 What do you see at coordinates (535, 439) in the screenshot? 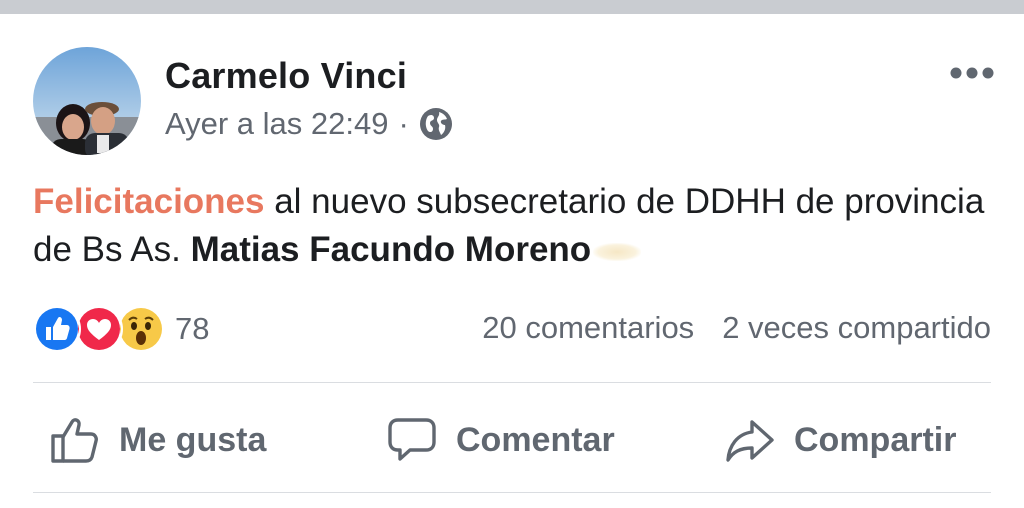
I see `comment-label: Comentar` at bounding box center [535, 439].